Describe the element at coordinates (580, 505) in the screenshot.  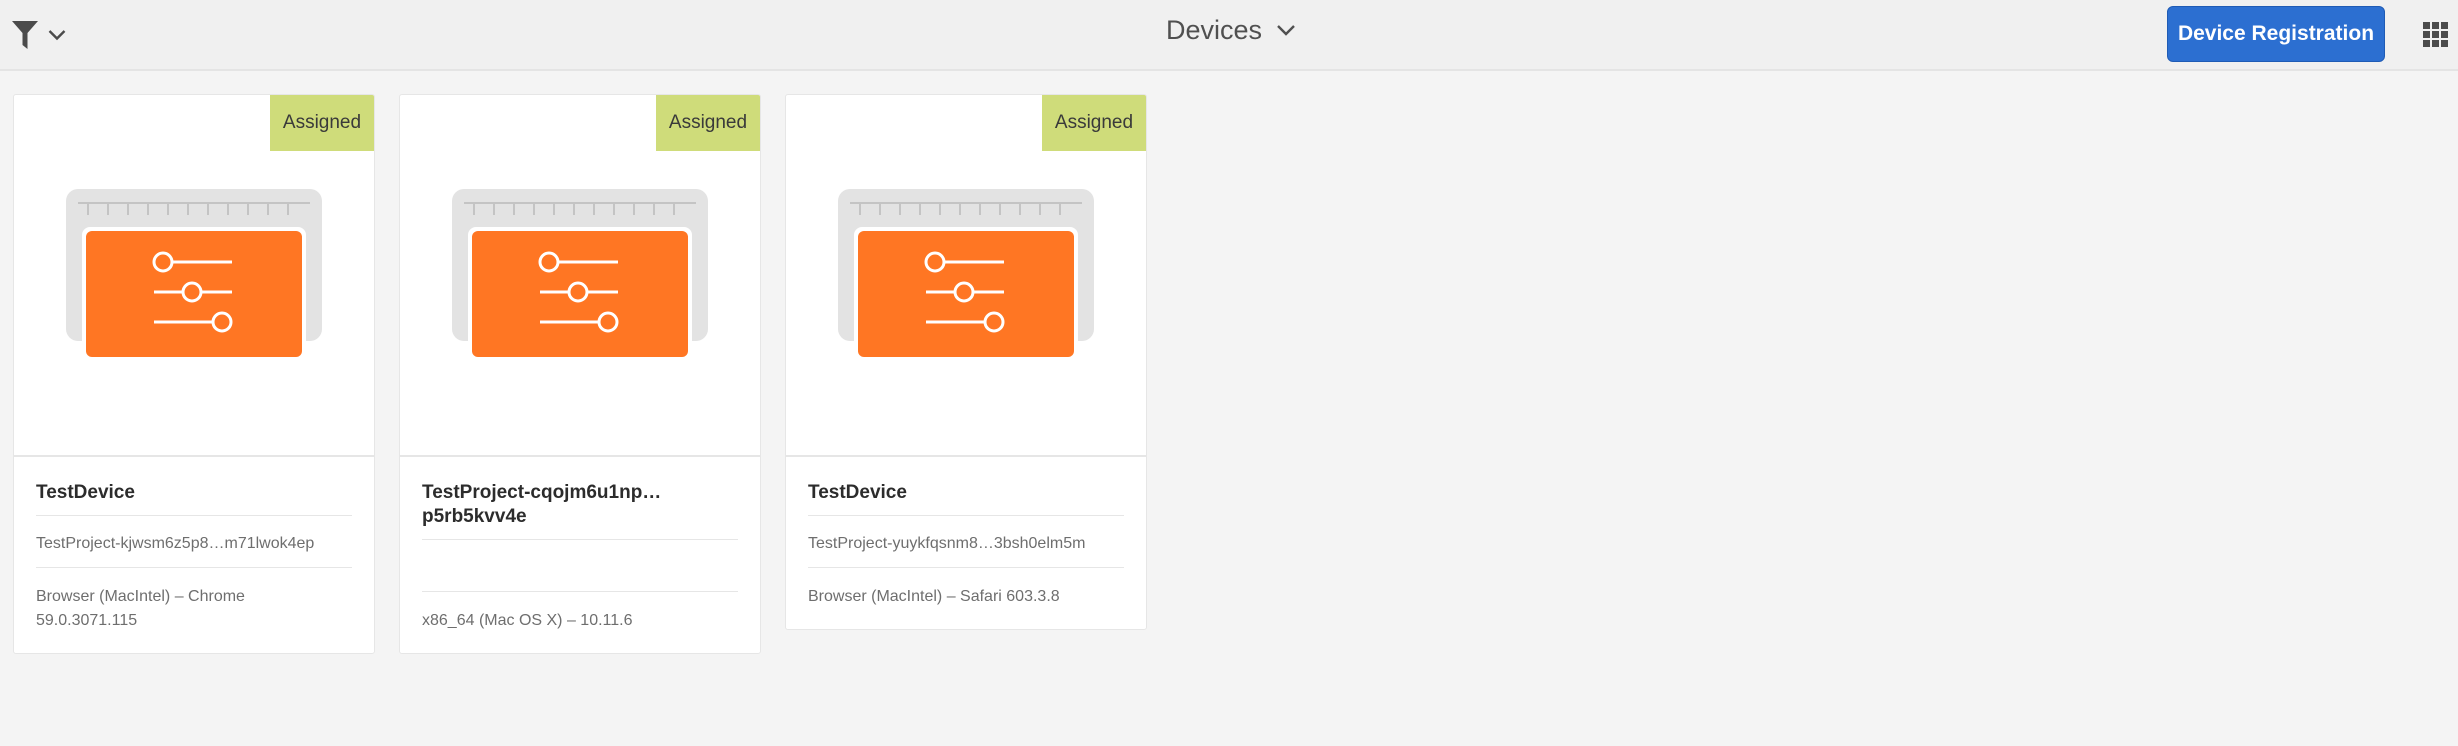
I see `device-name: TestProject-cqojm6u1np… p5rb5kvv4e` at that location.